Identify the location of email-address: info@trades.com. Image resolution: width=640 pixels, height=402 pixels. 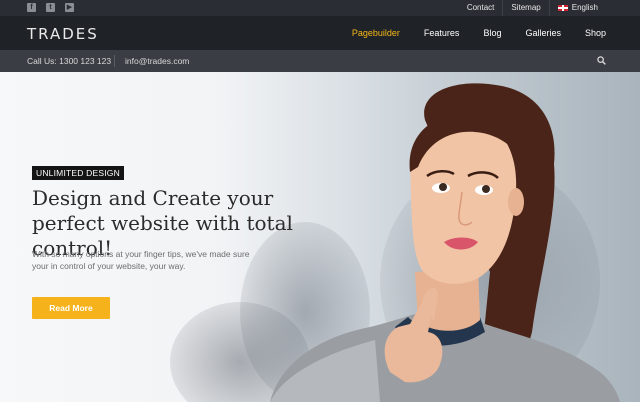
(157, 61).